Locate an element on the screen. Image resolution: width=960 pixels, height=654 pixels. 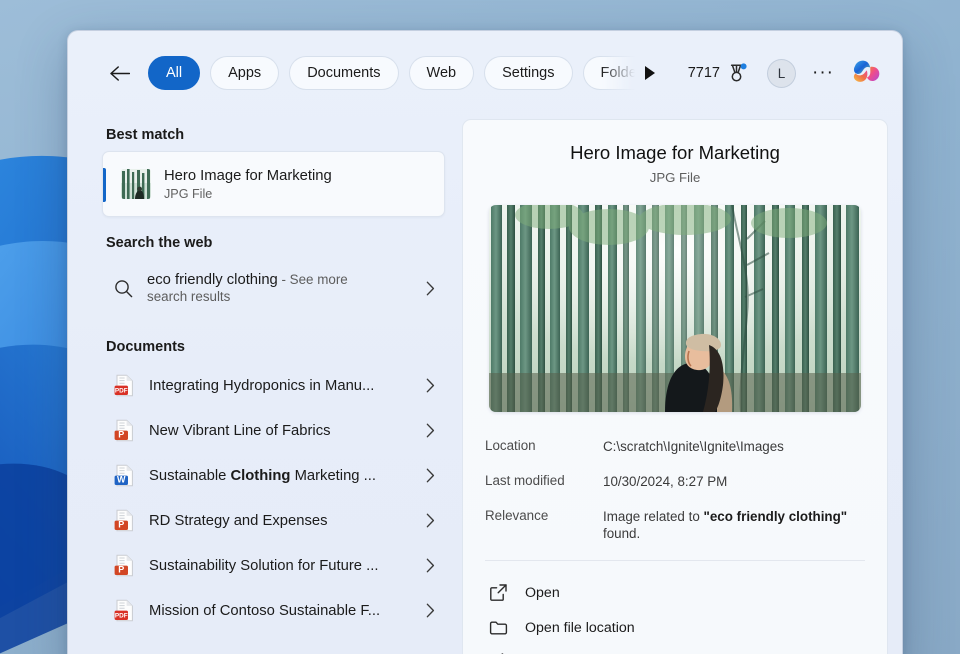
preview-divider is located at coordinates (675, 561).